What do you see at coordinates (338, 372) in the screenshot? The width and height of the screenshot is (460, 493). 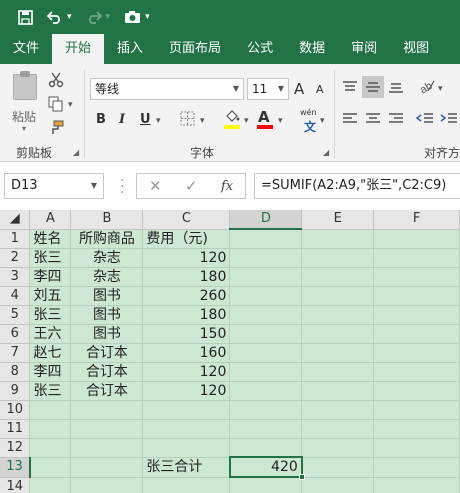 I see `cell-e8` at bounding box center [338, 372].